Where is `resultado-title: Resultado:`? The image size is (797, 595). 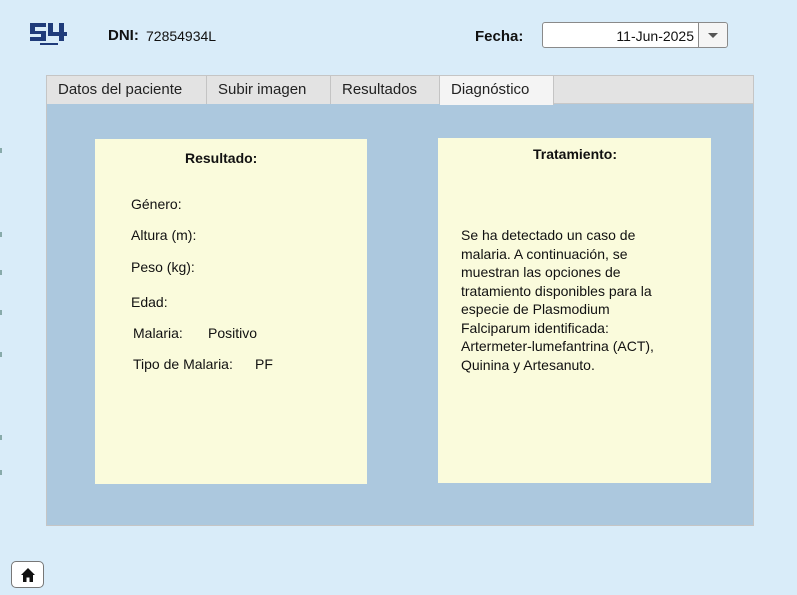
resultado-title: Resultado: is located at coordinates (221, 158).